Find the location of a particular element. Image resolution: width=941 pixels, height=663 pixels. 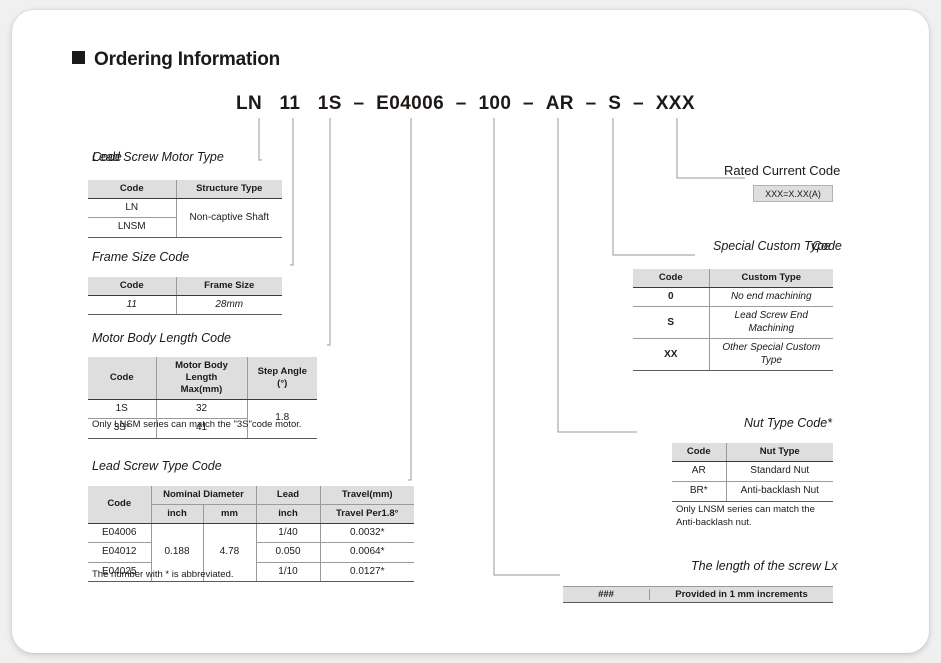

sc-code-0: 0 is located at coordinates (671, 297).